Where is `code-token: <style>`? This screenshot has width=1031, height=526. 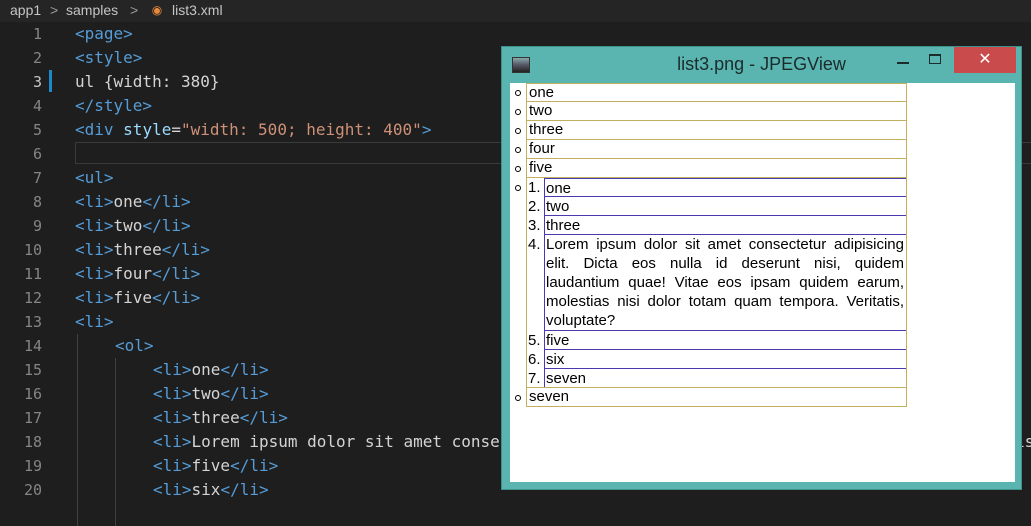
code-token: <style> is located at coordinates (109, 57).